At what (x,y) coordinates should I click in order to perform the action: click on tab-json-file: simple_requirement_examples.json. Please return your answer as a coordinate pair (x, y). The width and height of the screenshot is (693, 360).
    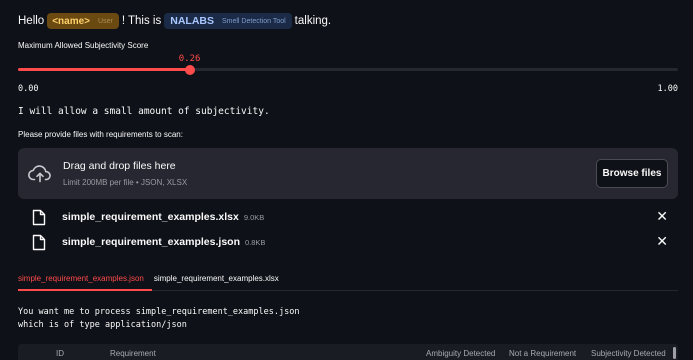
    Looking at the image, I should click on (81, 281).